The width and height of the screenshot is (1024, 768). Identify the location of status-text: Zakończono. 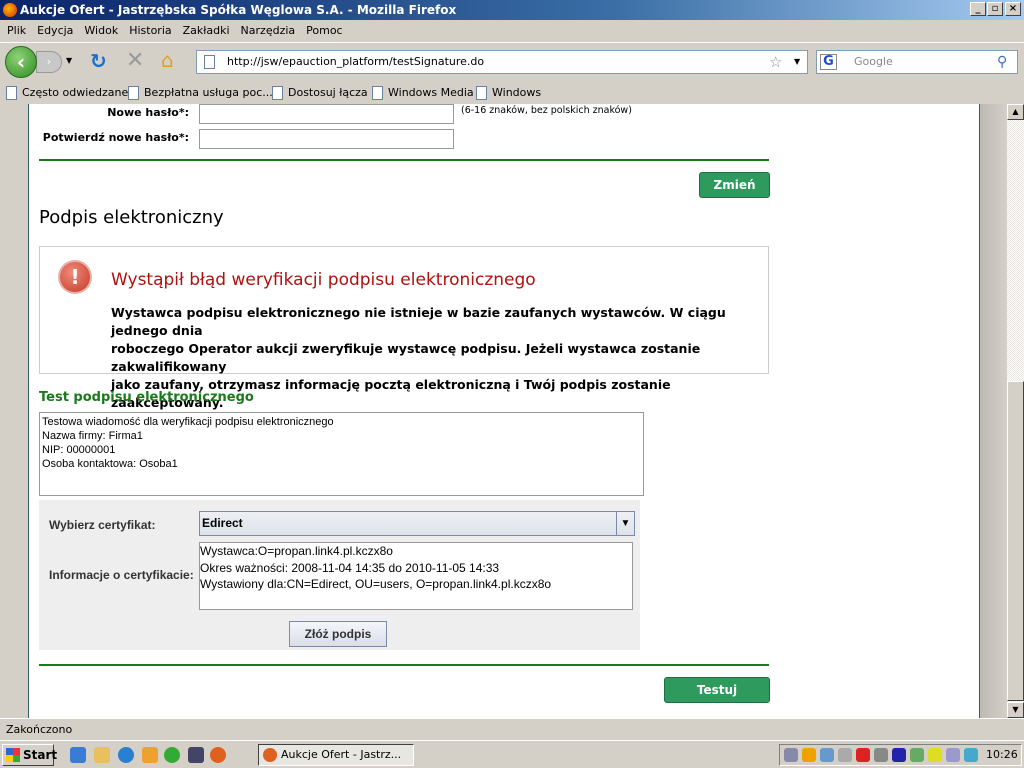
(39, 729).